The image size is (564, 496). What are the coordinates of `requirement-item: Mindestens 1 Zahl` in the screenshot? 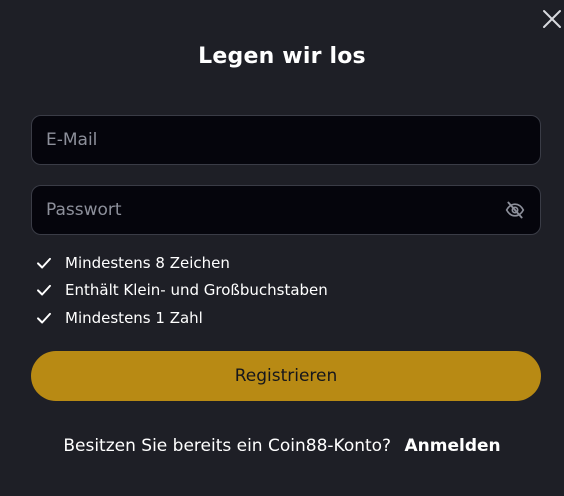 It's located at (181, 318).